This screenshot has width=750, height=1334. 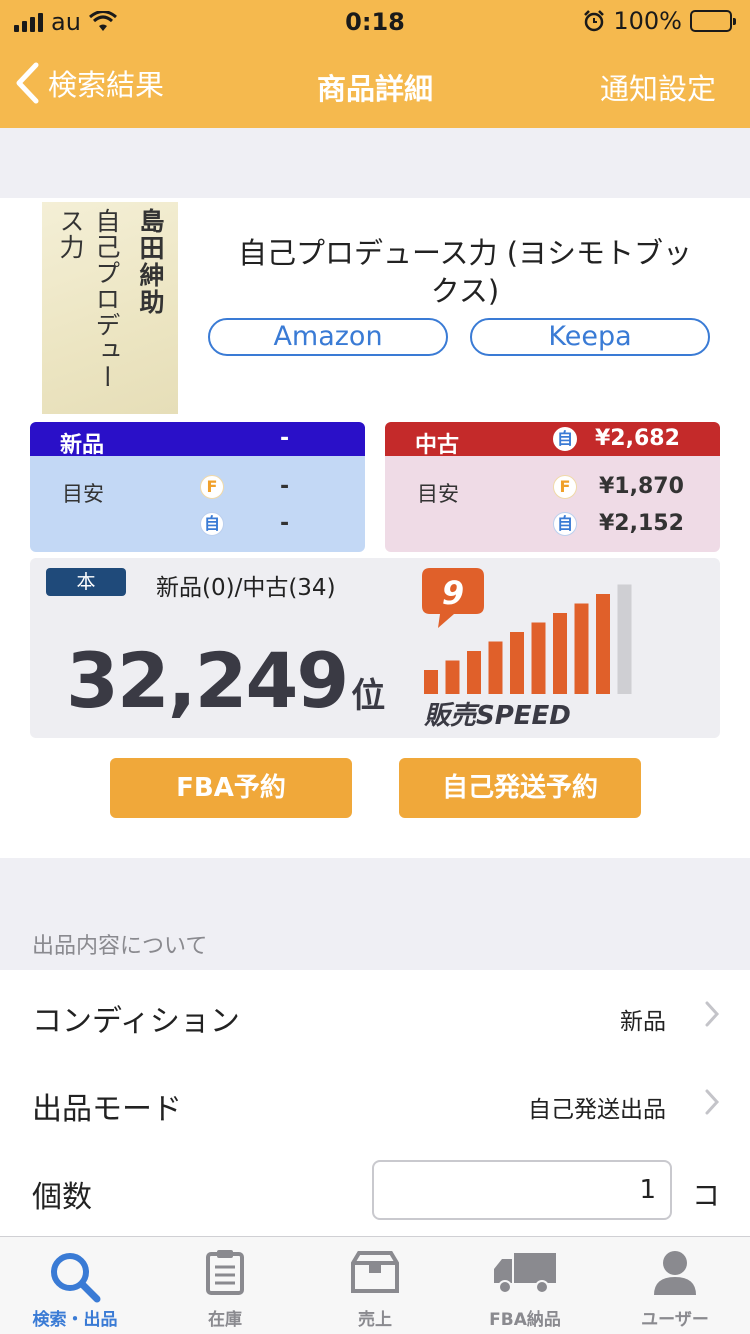 I want to click on used-fba-price: ¥1,870, so click(x=641, y=486).